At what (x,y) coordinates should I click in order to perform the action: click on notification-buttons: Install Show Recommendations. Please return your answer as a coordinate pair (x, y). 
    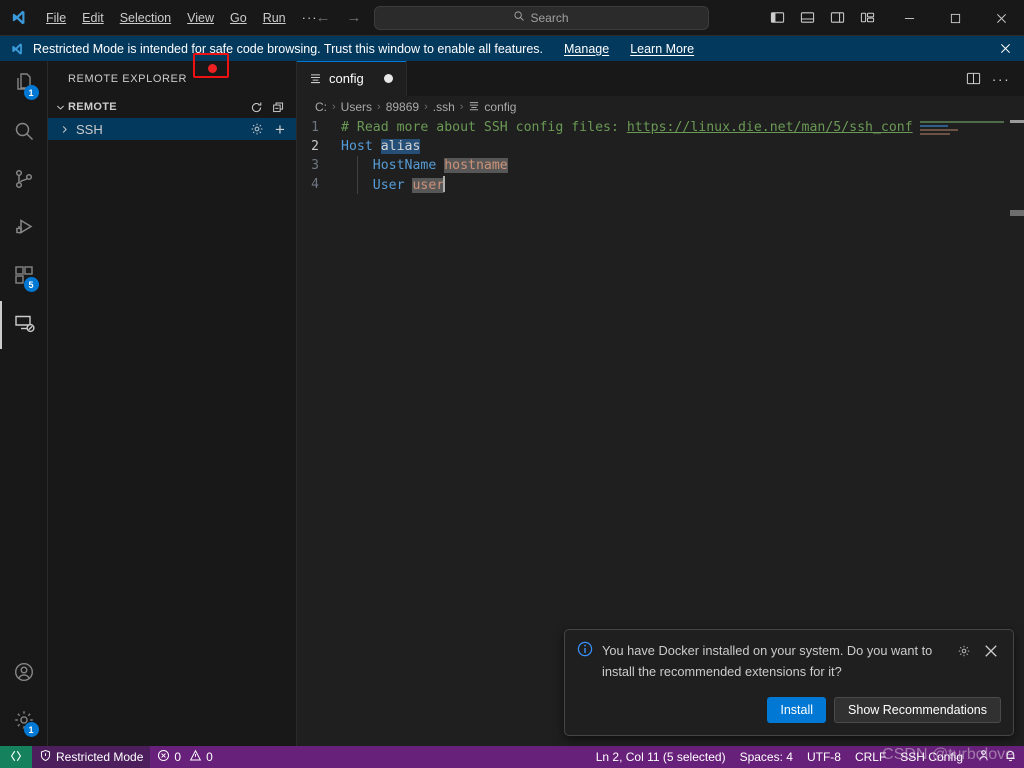
    Looking at the image, I should click on (789, 710).